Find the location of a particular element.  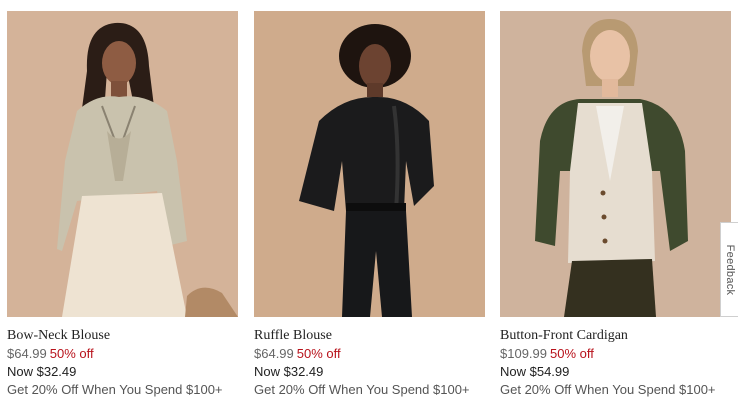

feedback-tab-label: Feedback is located at coordinates (729, 269).